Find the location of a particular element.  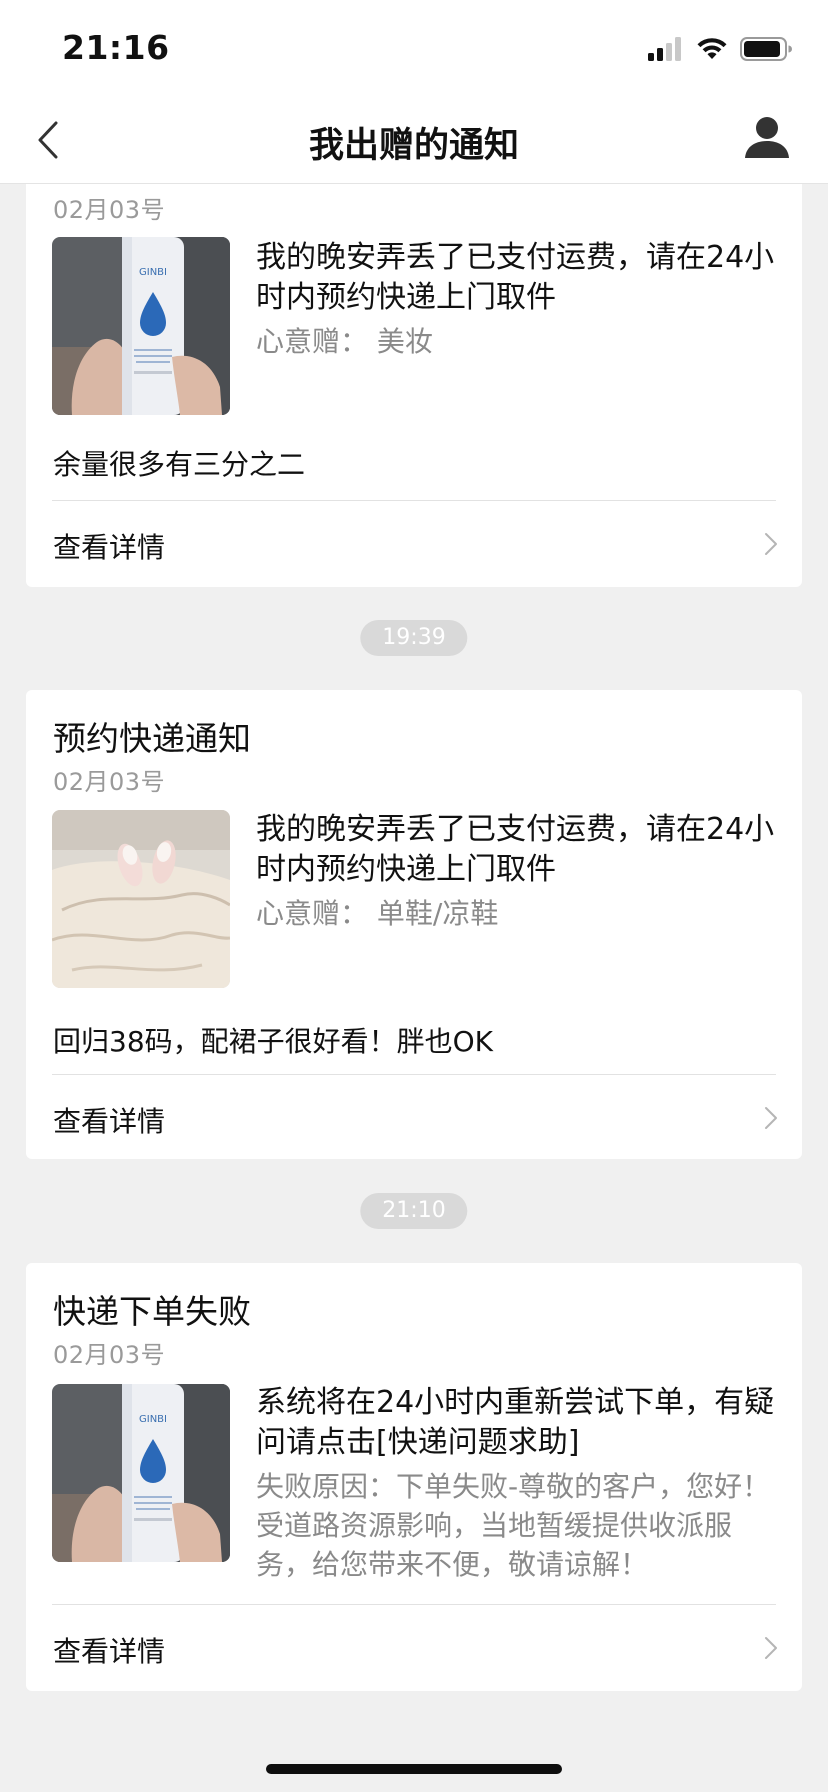

status-icons is located at coordinates (720, 49).